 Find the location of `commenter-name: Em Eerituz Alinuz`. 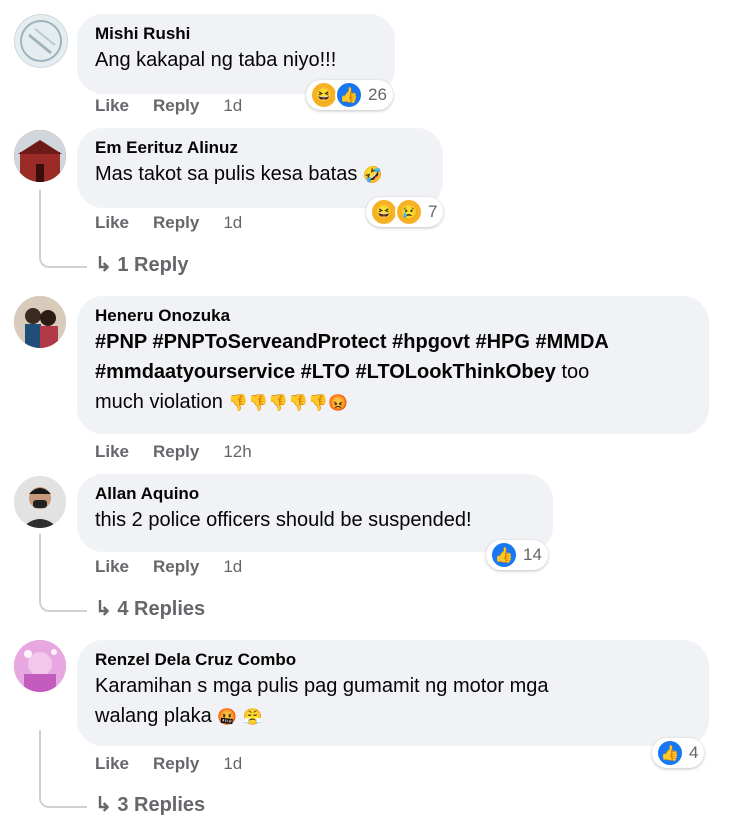

commenter-name: Em Eerituz Alinuz is located at coordinates (261, 148).